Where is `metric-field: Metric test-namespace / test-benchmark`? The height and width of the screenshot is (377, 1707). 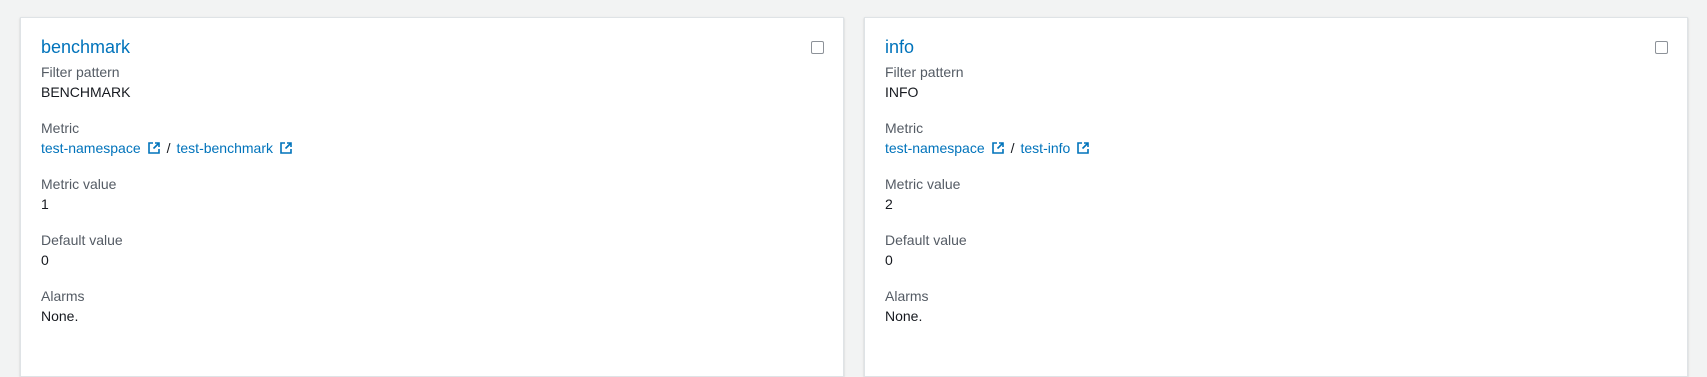
metric-field: Metric test-namespace / test-benchmark is located at coordinates (432, 138).